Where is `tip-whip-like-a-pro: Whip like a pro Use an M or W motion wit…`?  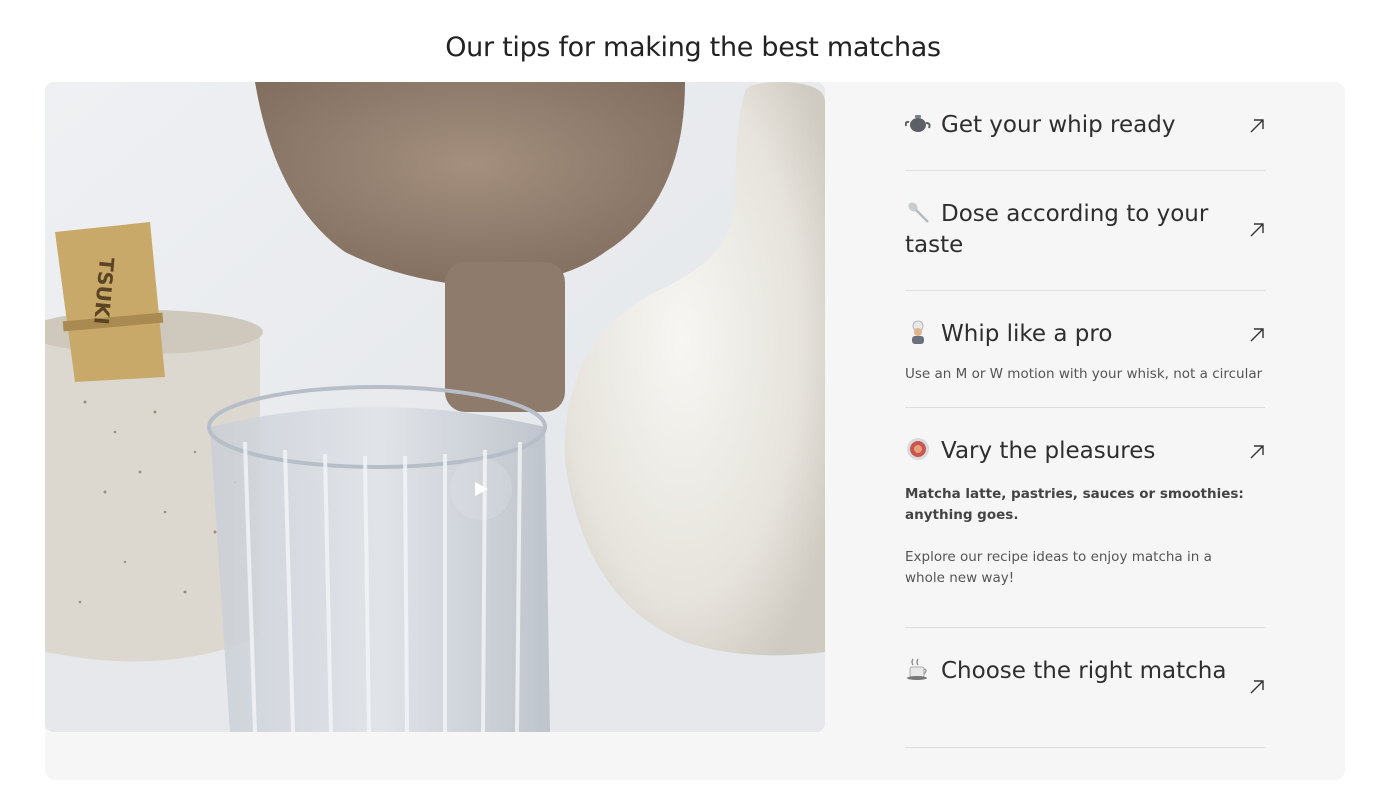
tip-whip-like-a-pro: Whip like a pro Use an M or W motion wit… is located at coordinates (1085, 349).